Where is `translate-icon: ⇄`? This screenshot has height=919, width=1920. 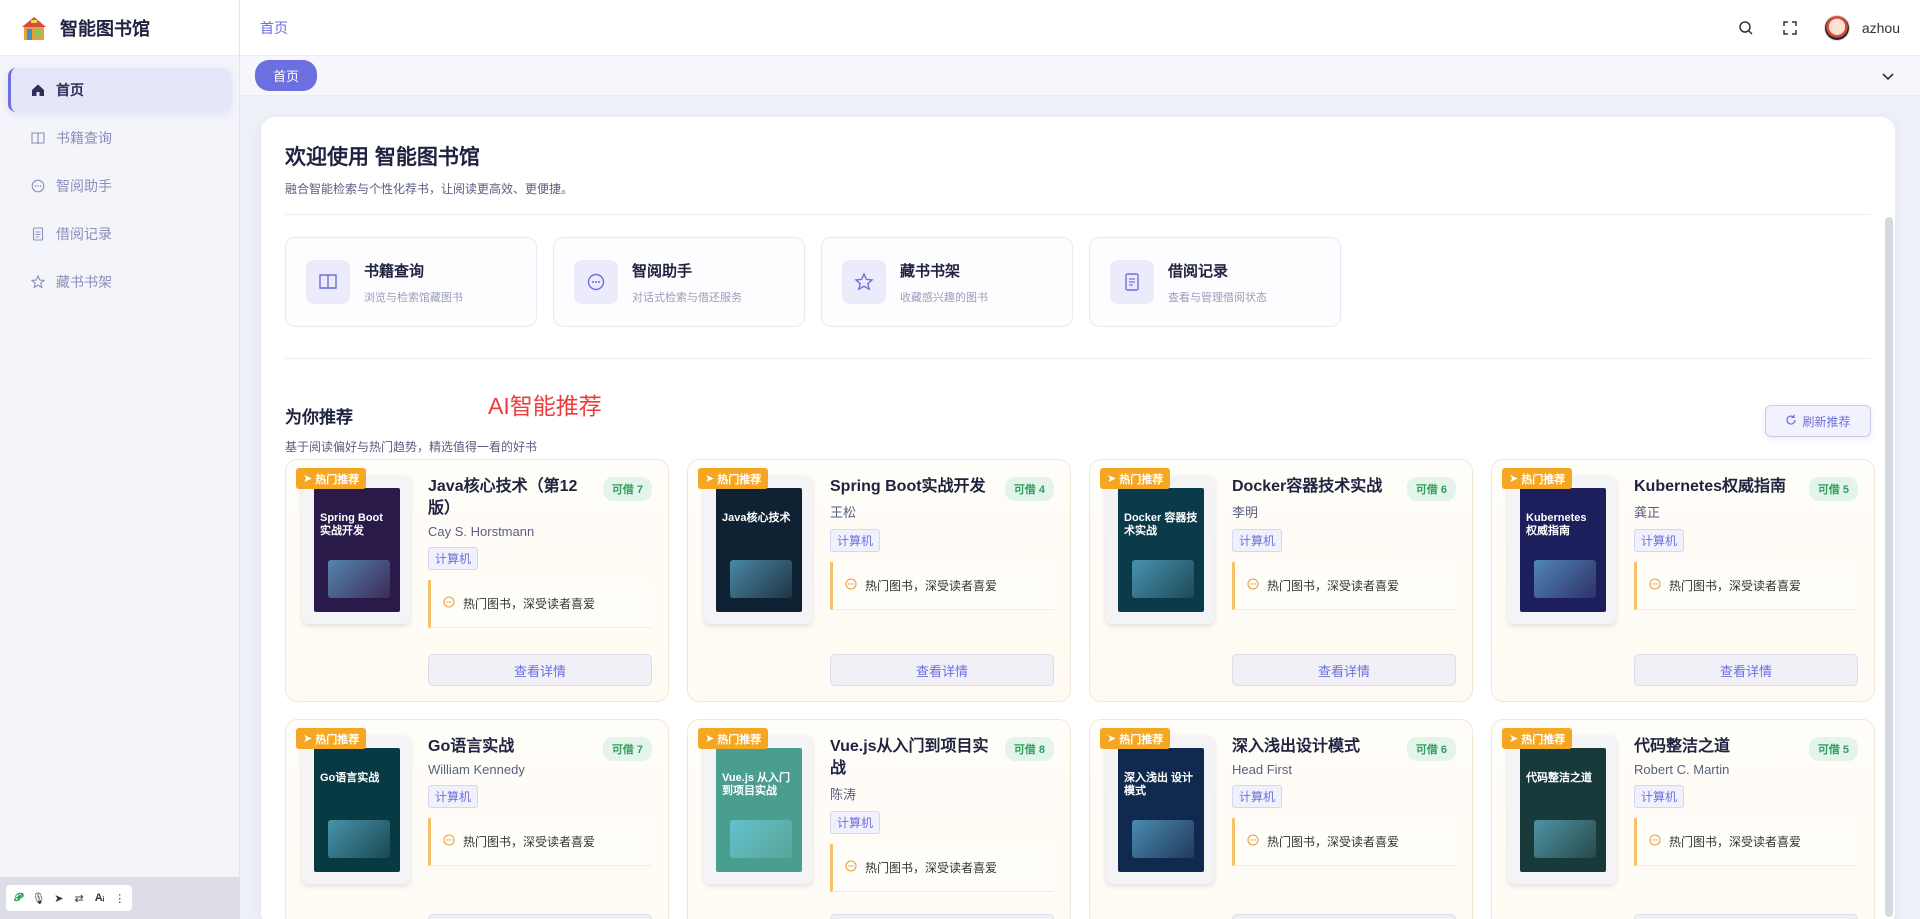 translate-icon: ⇄ is located at coordinates (79, 898).